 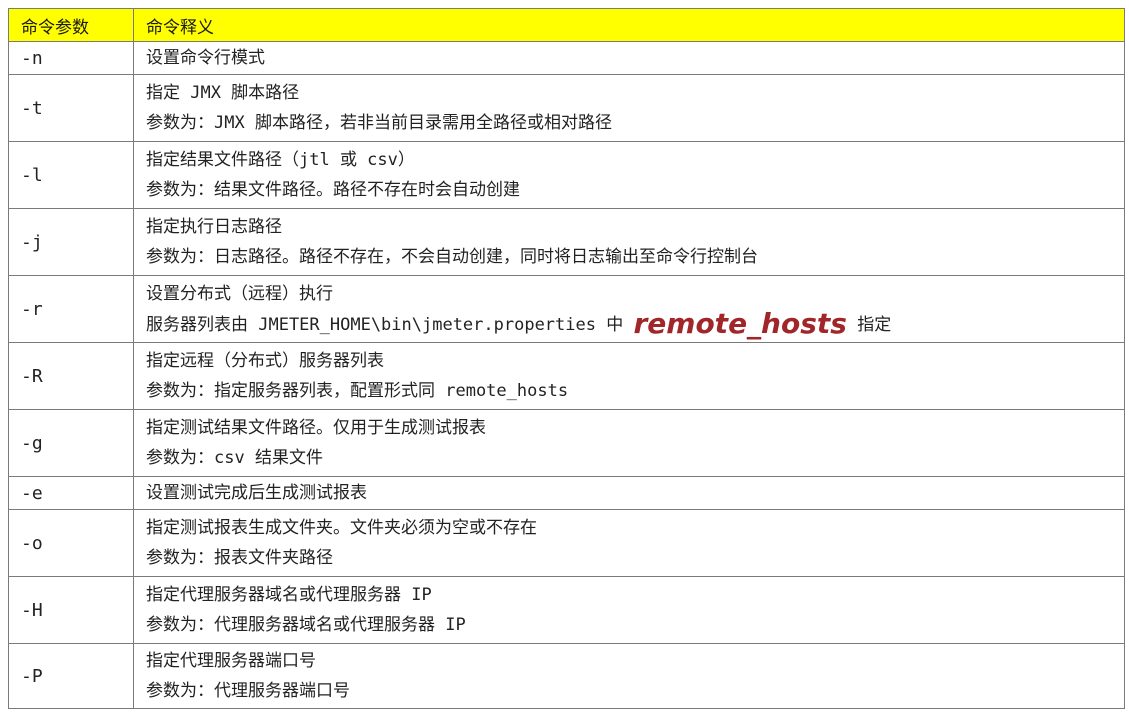 I want to click on description-line: 设置分布式（远程）执行, so click(x=239, y=293).